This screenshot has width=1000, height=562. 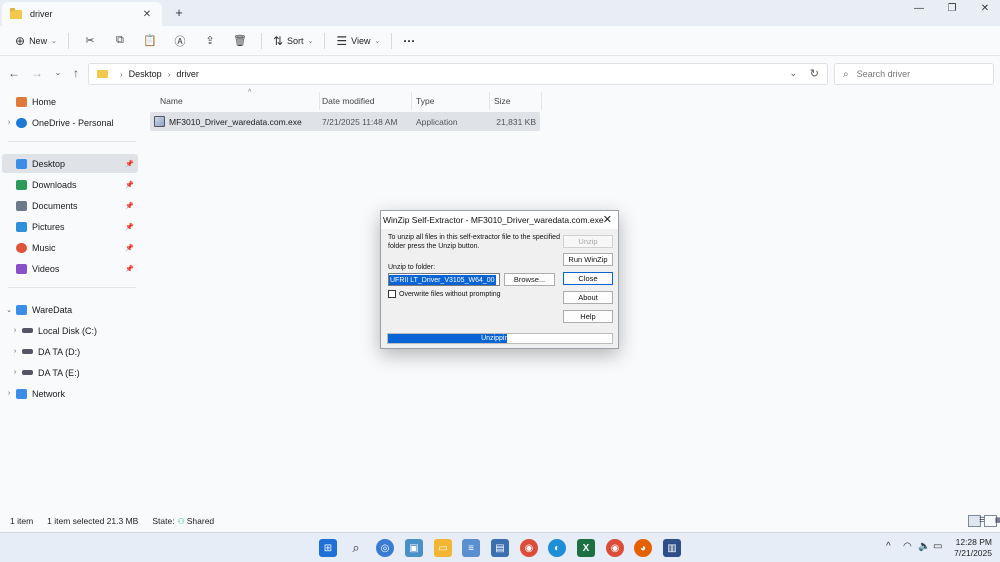 What do you see at coordinates (458, 74) in the screenshot?
I see `address-bar: › Desktop › driver ⌄ ↻` at bounding box center [458, 74].